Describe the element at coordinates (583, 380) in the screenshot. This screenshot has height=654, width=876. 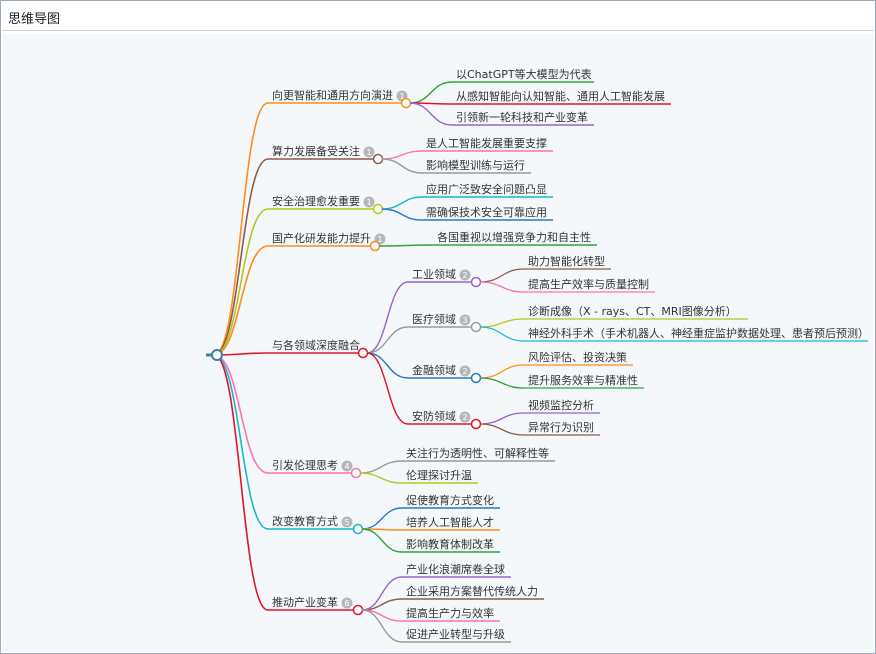
I see `leaf-label: 提升服务效率与精准性` at that location.